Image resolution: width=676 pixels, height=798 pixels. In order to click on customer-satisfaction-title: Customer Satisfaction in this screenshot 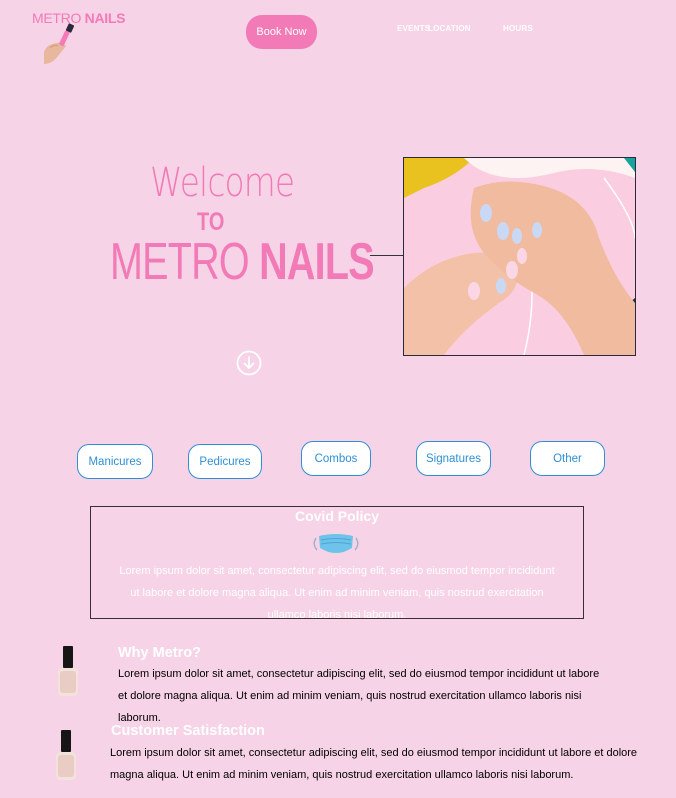, I will do `click(188, 731)`.